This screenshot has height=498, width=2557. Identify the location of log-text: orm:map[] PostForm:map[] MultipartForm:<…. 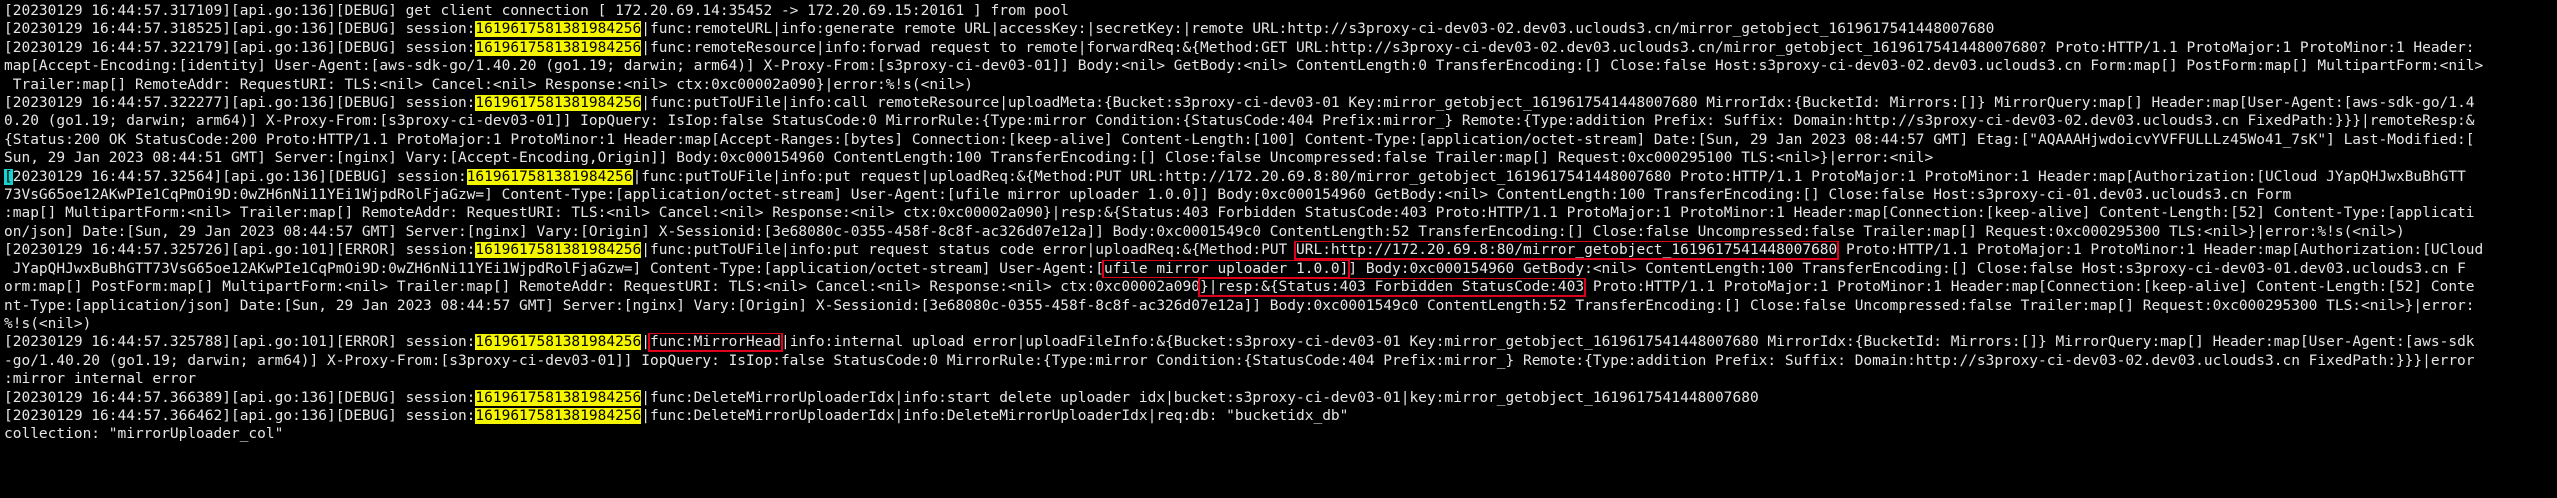
(602, 287).